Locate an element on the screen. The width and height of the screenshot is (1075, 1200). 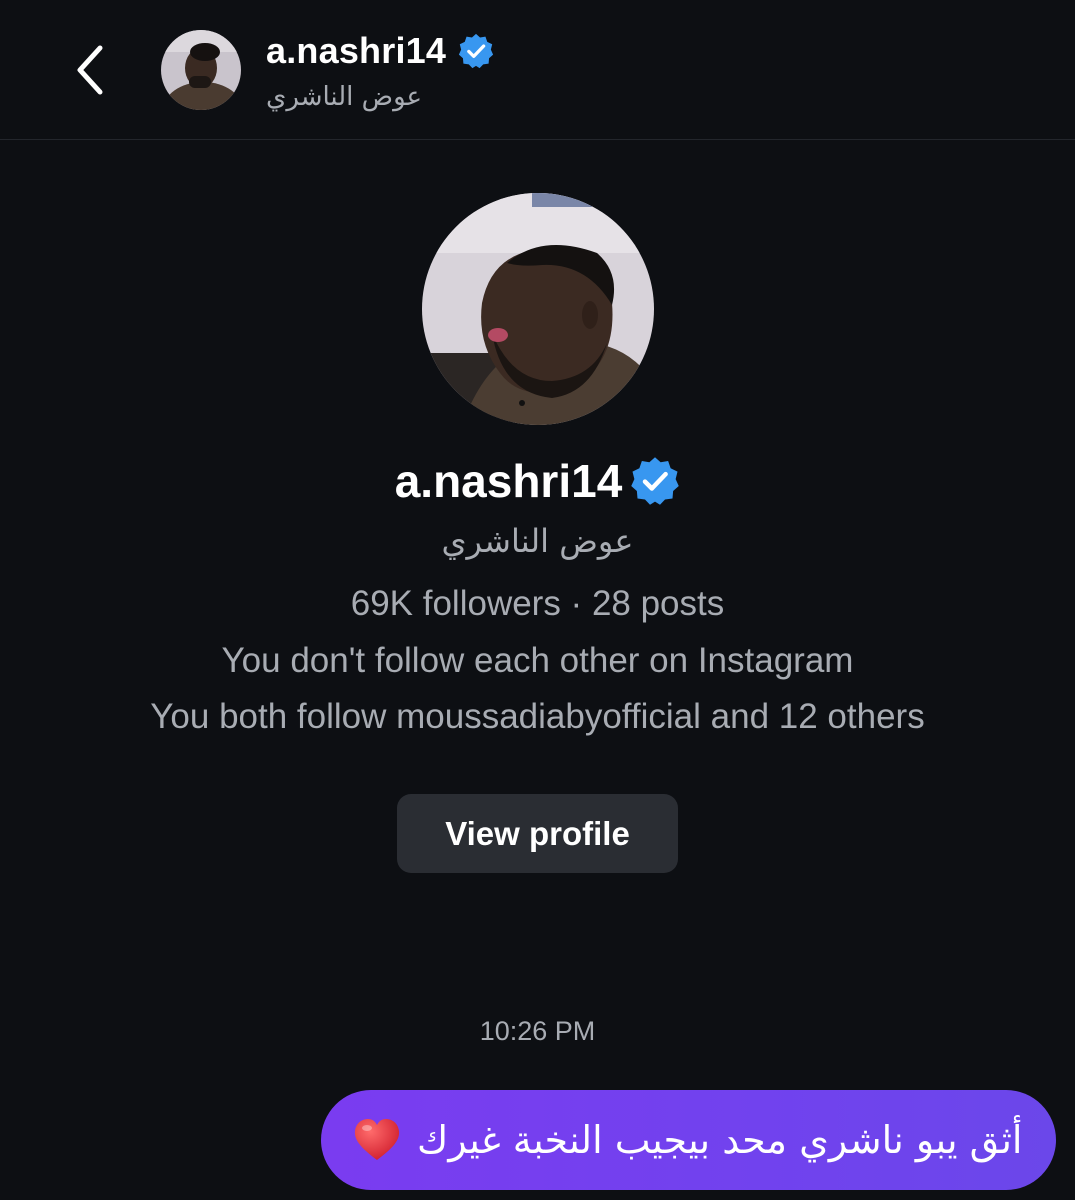
header-username: a.nashri14 is located at coordinates (356, 51).